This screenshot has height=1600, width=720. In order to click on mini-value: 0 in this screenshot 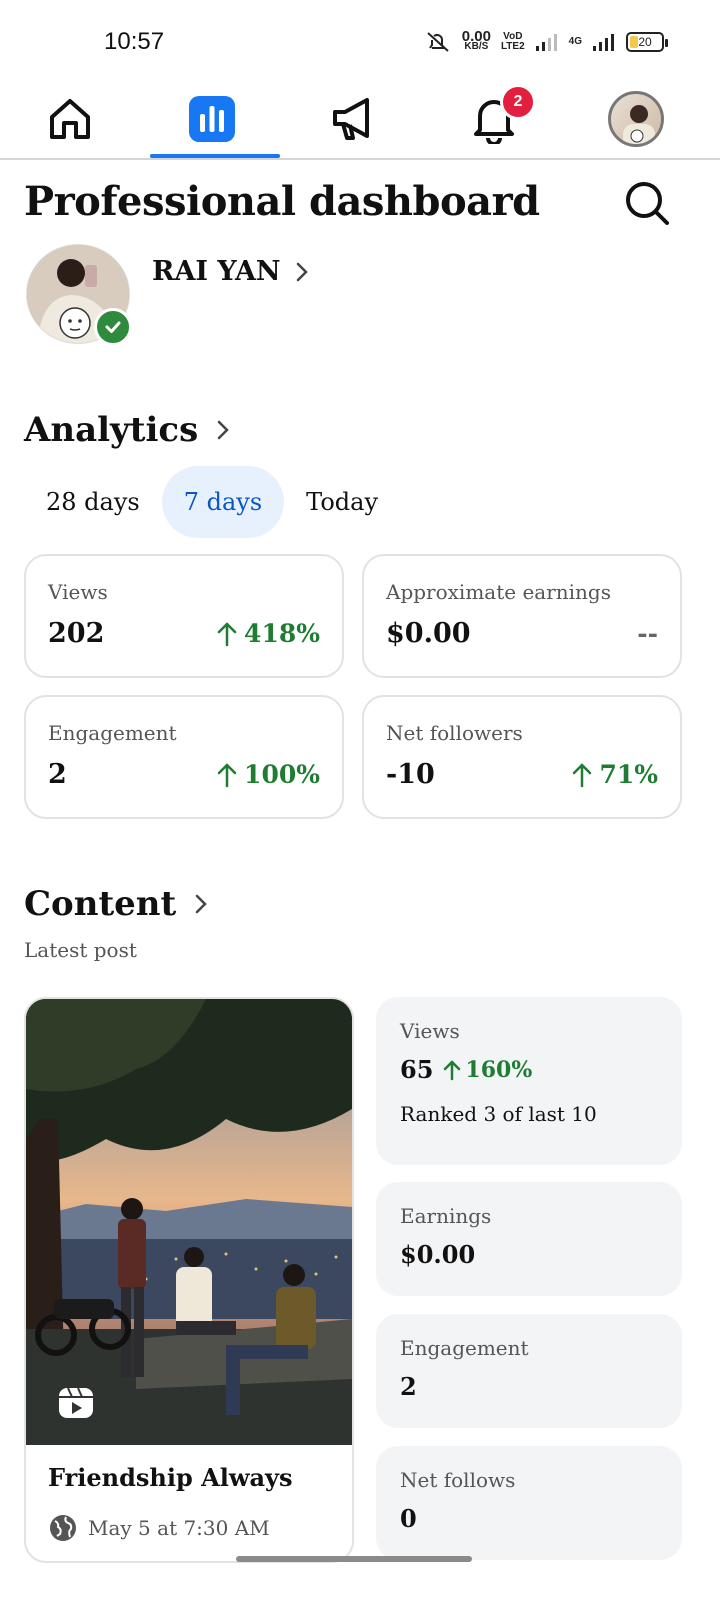, I will do `click(408, 1518)`.